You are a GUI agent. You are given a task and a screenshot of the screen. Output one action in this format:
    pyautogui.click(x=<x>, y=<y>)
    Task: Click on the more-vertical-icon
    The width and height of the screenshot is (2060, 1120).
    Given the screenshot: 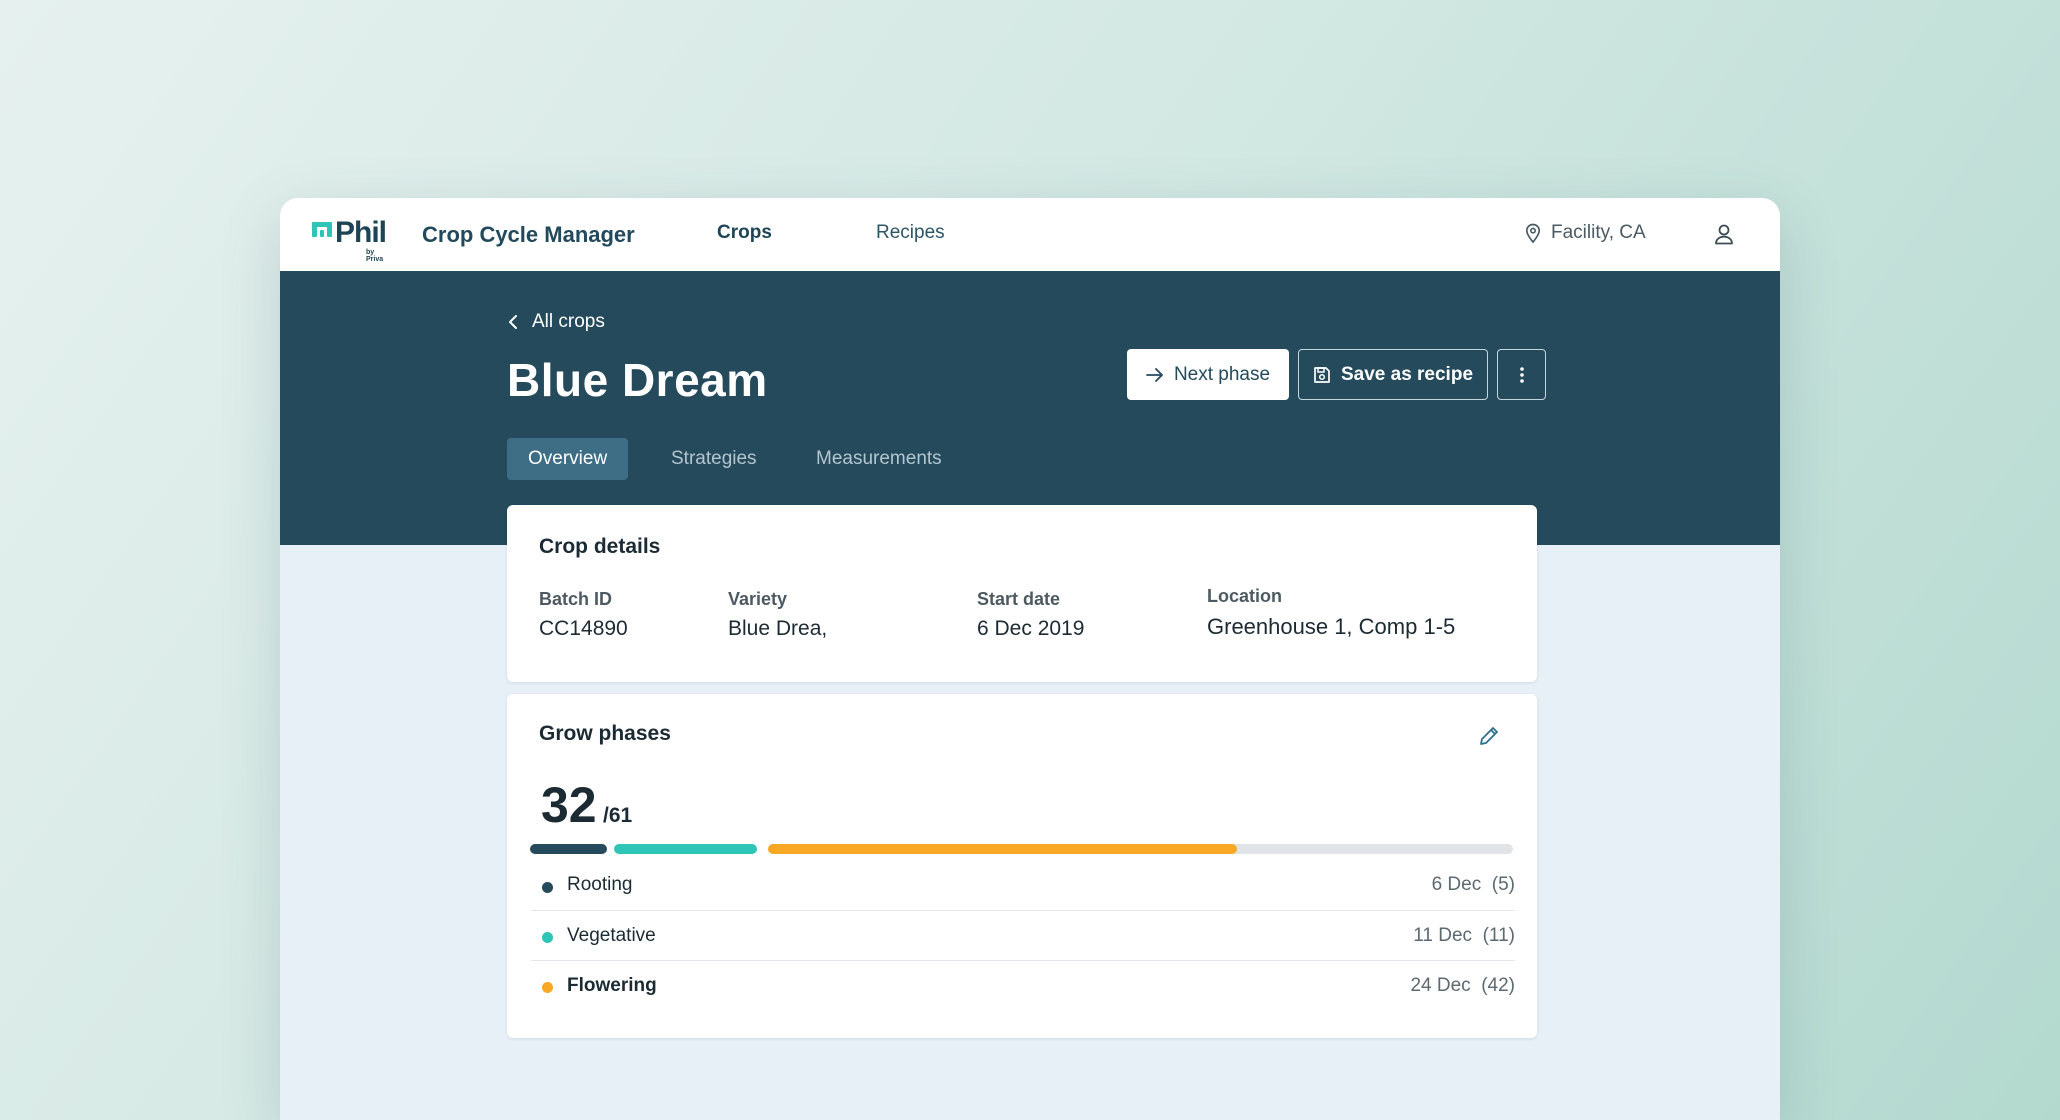 What is the action you would take?
    pyautogui.click(x=1521, y=374)
    